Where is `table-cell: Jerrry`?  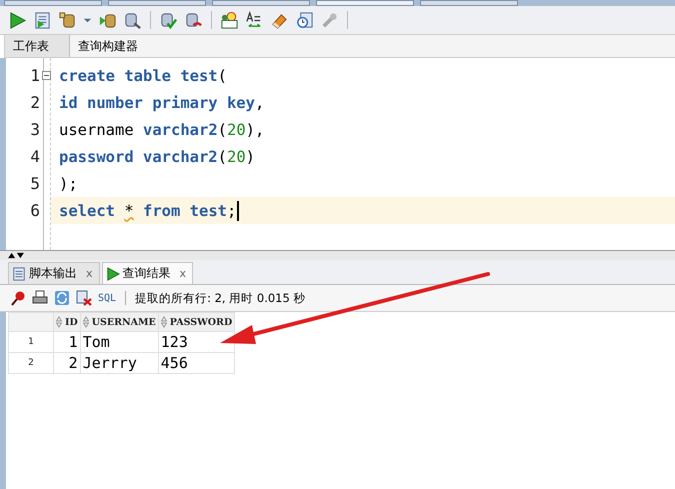 table-cell: Jerrry is located at coordinates (119, 363).